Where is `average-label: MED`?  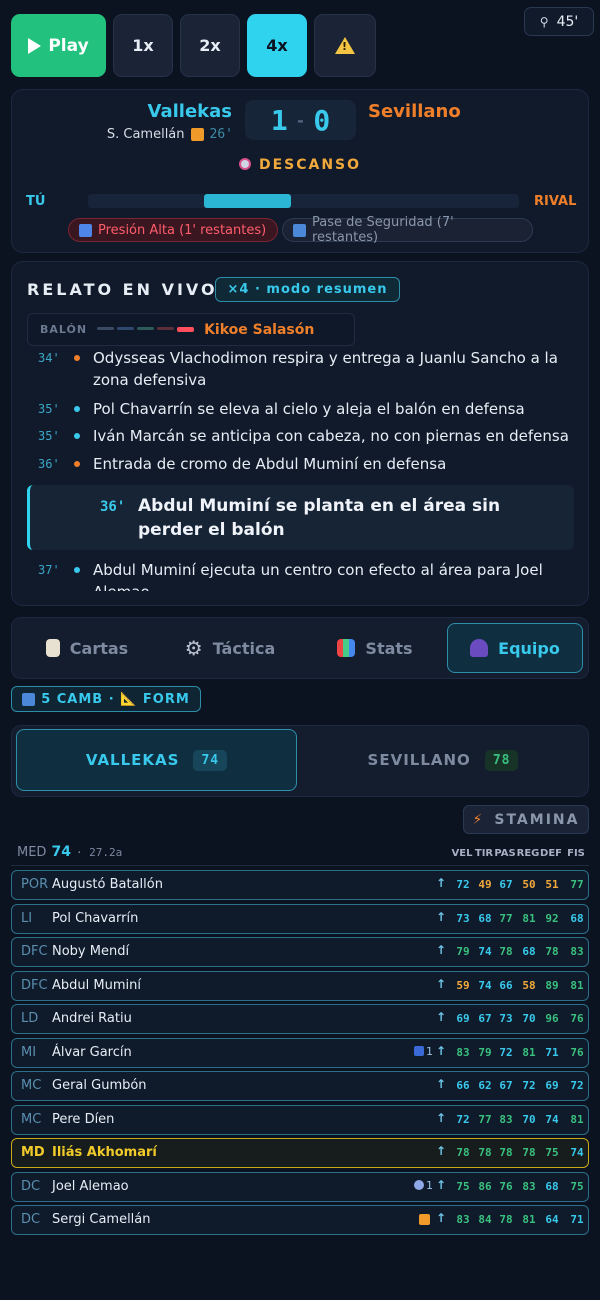 average-label: MED is located at coordinates (32, 852).